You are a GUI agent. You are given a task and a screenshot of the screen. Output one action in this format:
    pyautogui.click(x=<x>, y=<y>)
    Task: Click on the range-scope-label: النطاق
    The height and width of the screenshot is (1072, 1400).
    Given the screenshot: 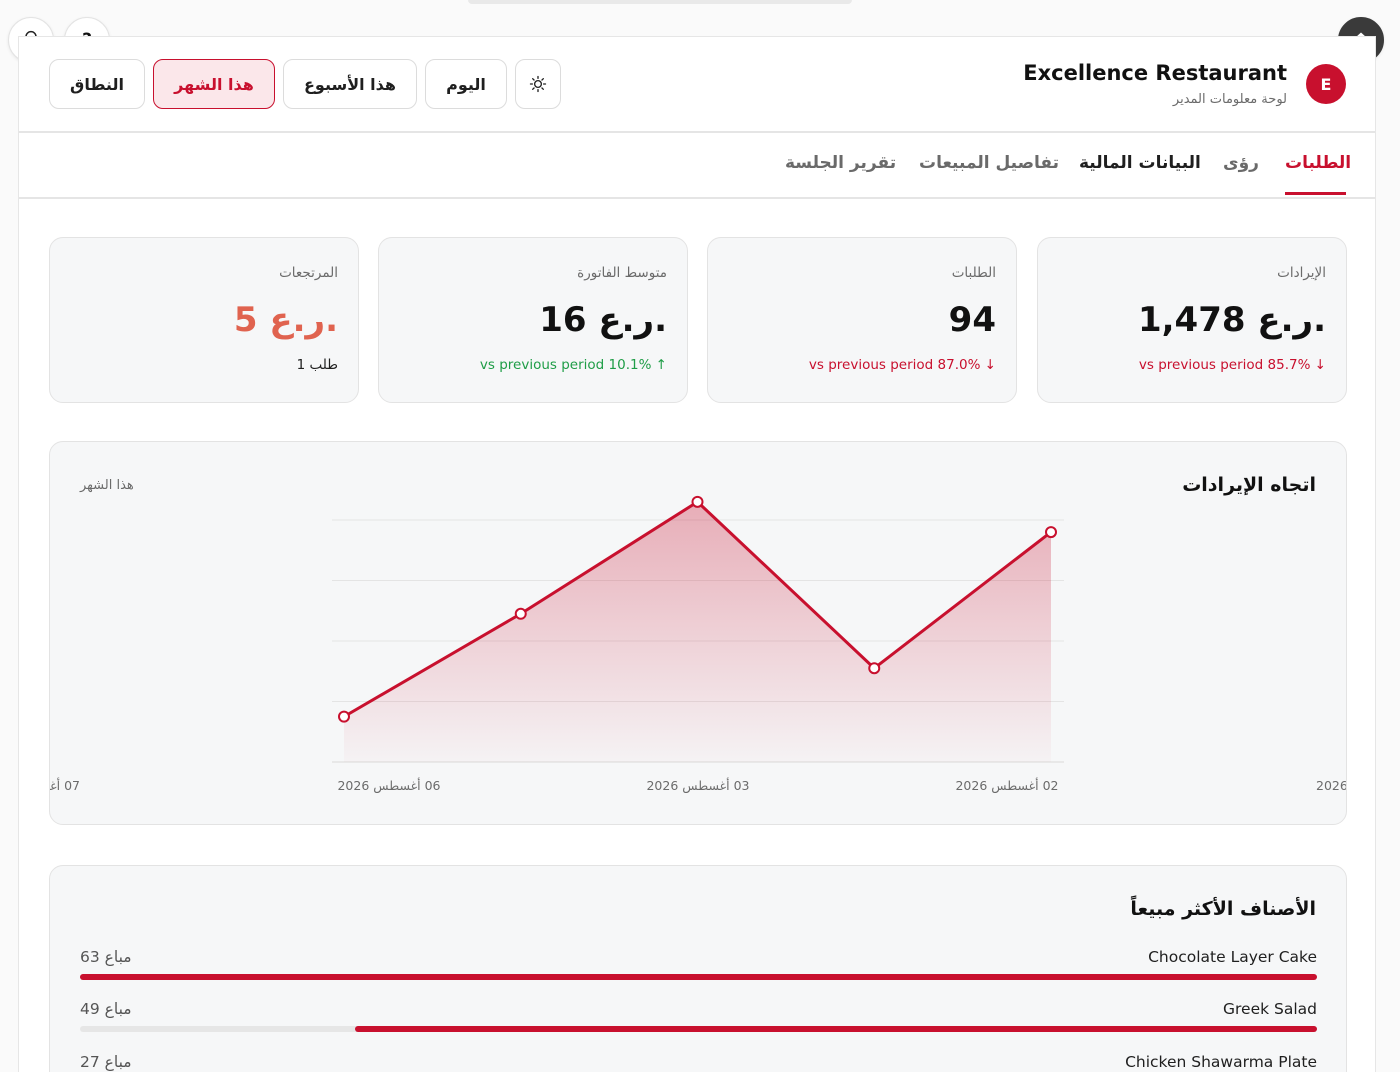 What is the action you would take?
    pyautogui.click(x=97, y=84)
    